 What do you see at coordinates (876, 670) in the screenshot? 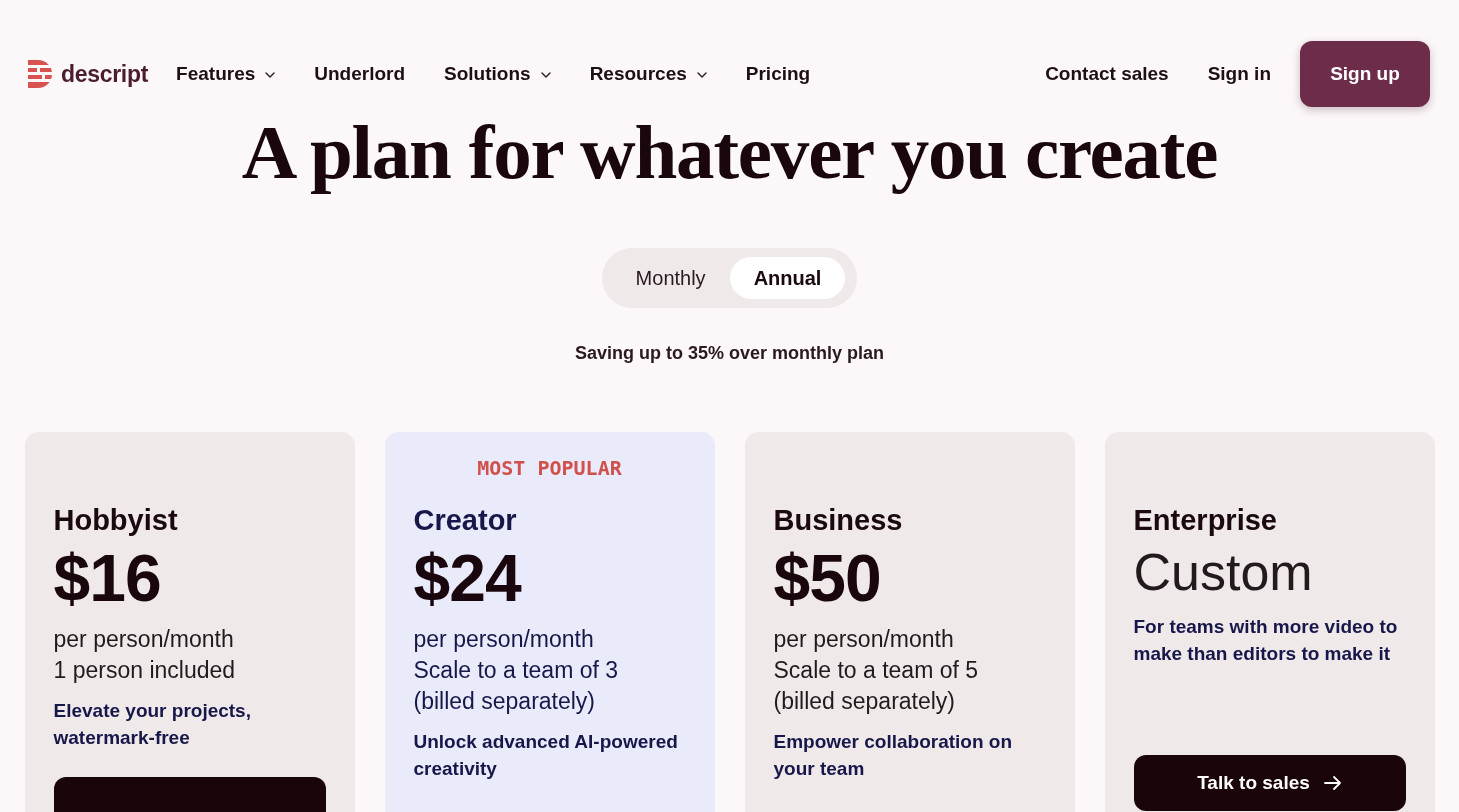
I see `plan-detail: Scale to a team of 5` at bounding box center [876, 670].